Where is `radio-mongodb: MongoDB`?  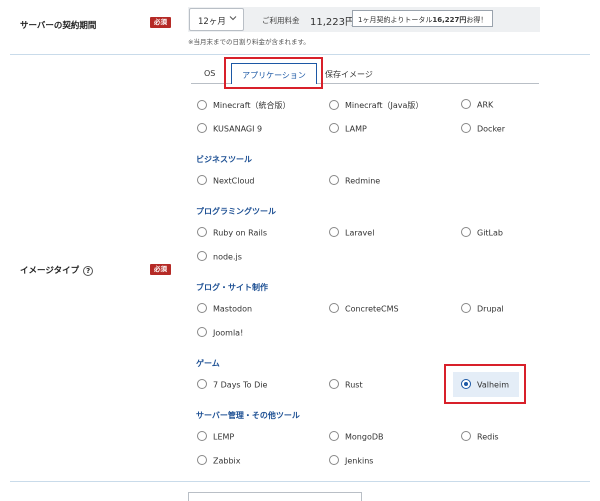 radio-mongodb: MongoDB is located at coordinates (356, 436).